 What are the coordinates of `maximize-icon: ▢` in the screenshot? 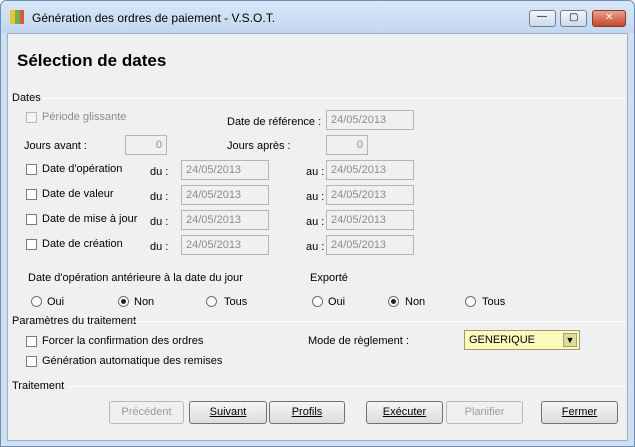 It's located at (574, 17).